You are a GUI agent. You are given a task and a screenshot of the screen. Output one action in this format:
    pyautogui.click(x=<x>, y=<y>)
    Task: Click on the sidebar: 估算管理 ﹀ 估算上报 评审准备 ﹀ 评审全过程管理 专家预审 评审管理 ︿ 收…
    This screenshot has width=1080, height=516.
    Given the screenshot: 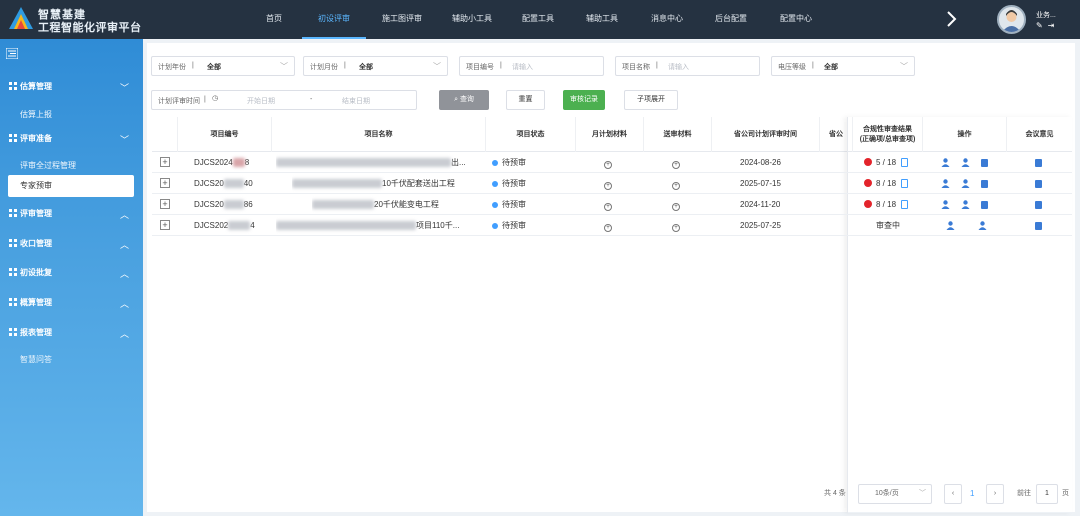 What is the action you would take?
    pyautogui.click(x=71, y=277)
    